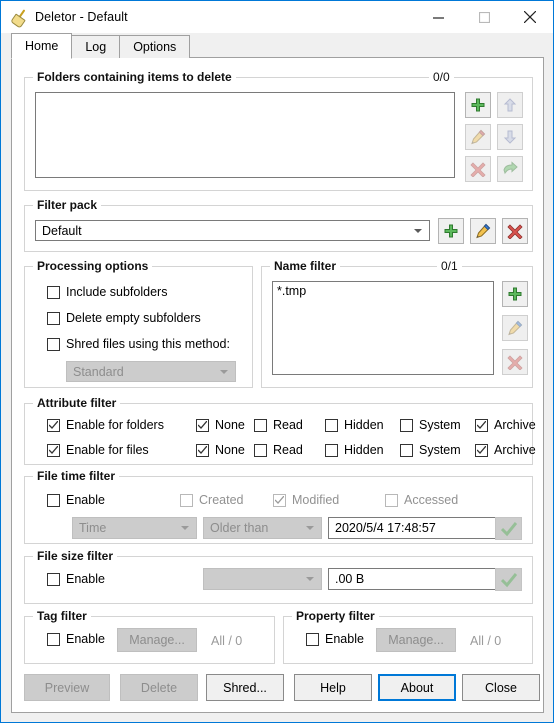 This screenshot has width=554, height=723. I want to click on attr-files-hidden-checkbox: Hidden, so click(354, 450).